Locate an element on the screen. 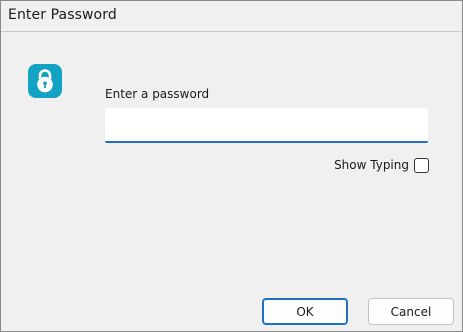 The image size is (463, 332). password-field is located at coordinates (266, 125).